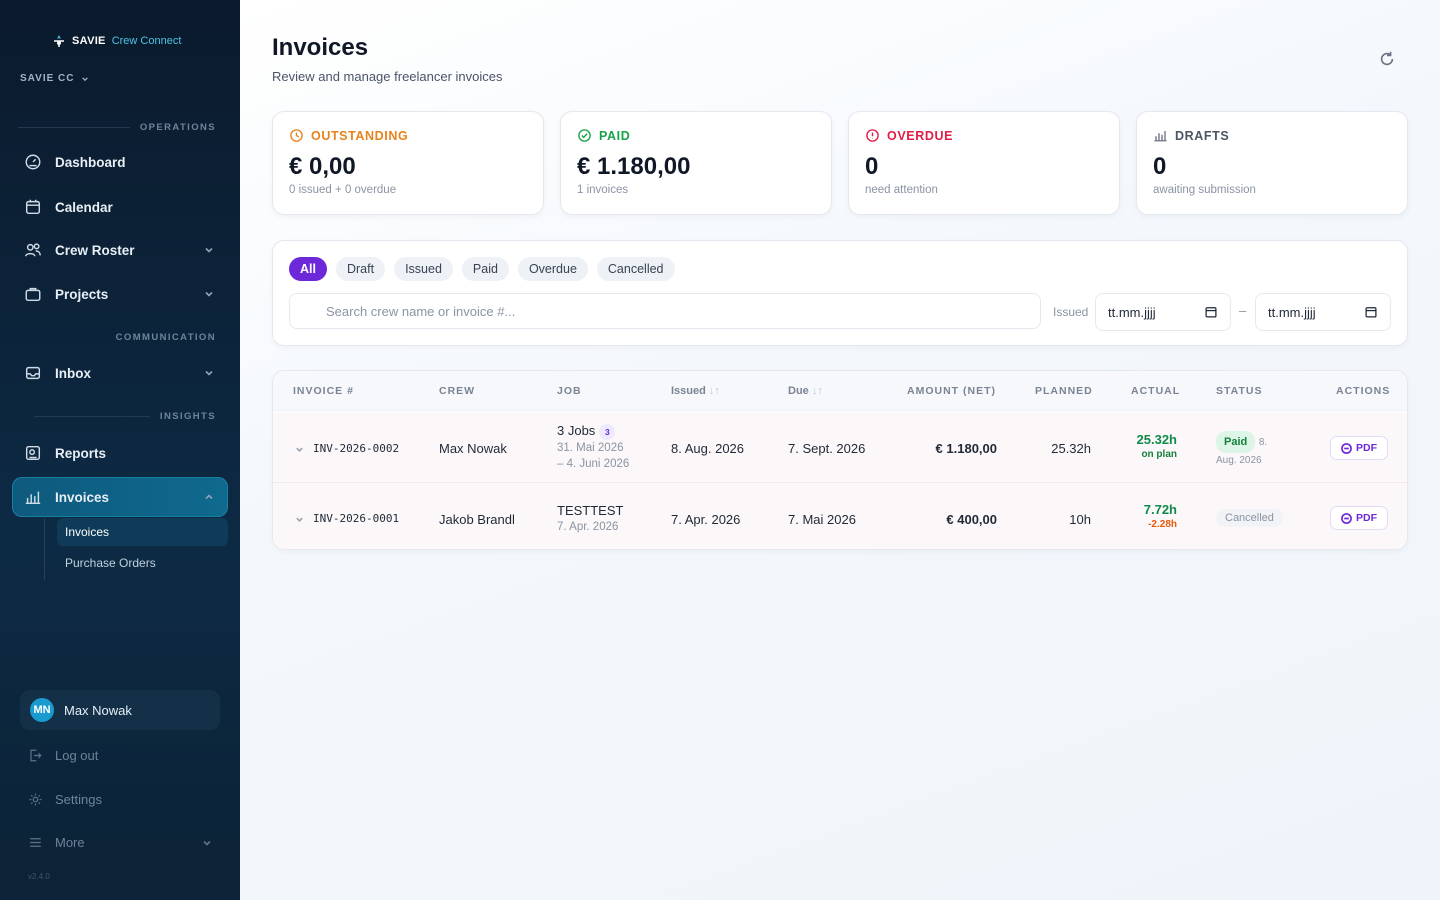  What do you see at coordinates (33, 162) in the screenshot?
I see `gauge-icon` at bounding box center [33, 162].